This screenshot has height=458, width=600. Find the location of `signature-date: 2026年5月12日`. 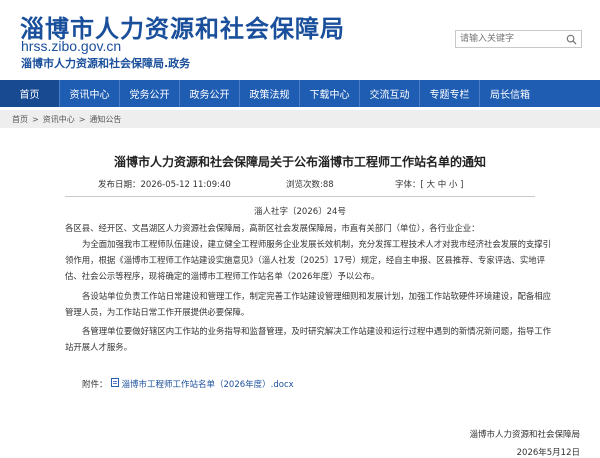

signature-date: 2026年5月12日 is located at coordinates (548, 453).